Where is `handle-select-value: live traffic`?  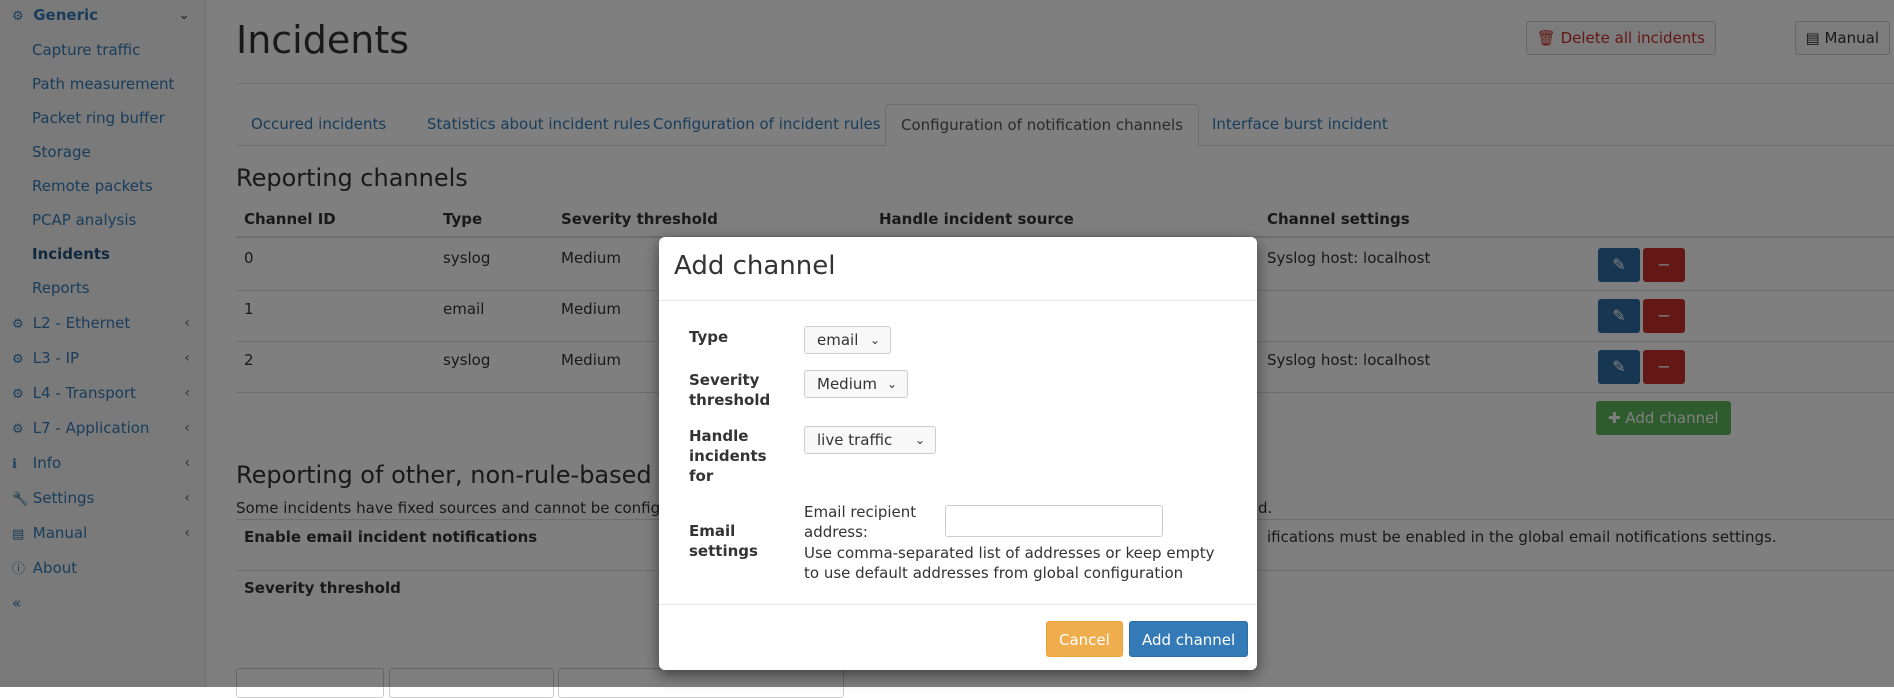 handle-select-value: live traffic is located at coordinates (855, 440).